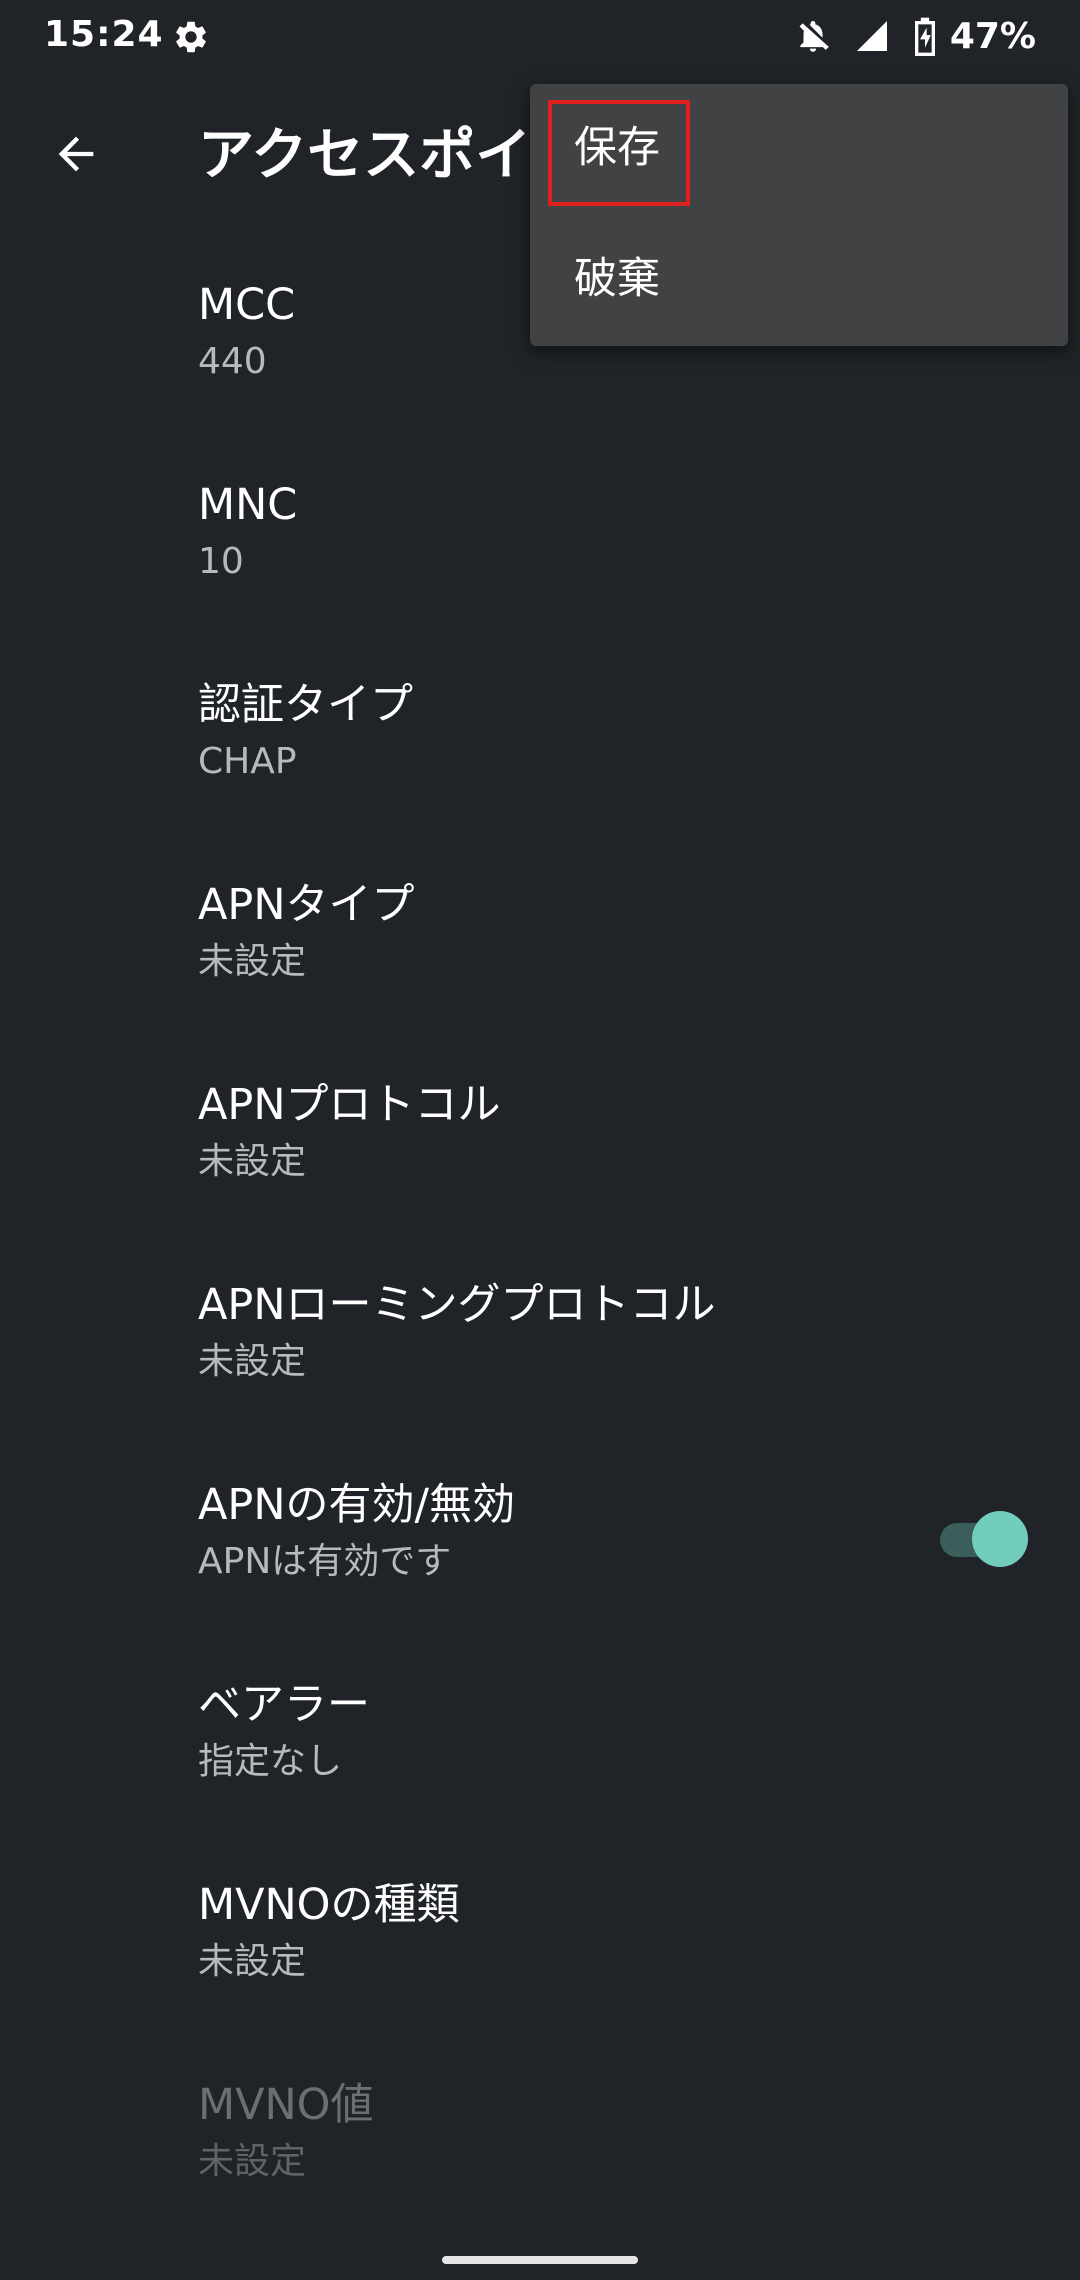 The width and height of the screenshot is (1080, 2280). I want to click on setting-title: MVNO値, so click(286, 2105).